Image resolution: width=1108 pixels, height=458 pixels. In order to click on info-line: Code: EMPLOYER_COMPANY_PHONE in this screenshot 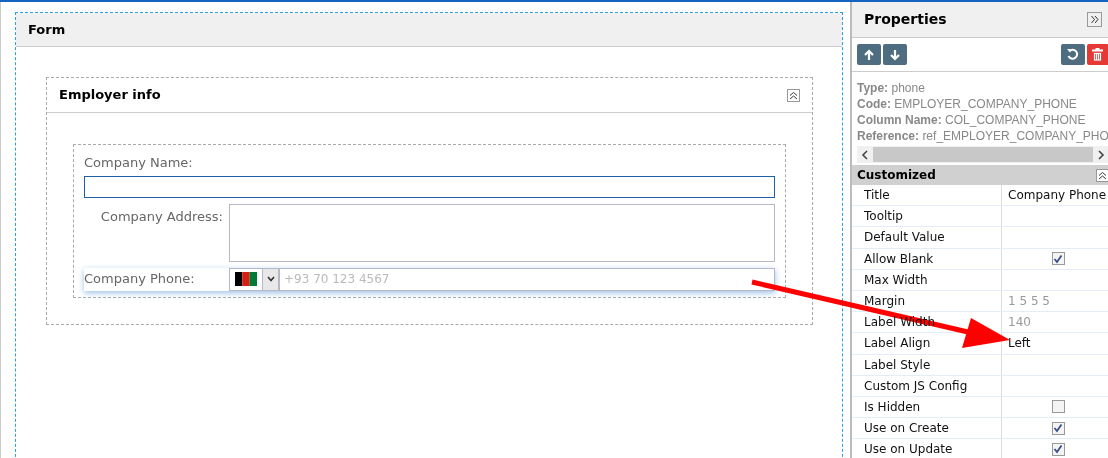, I will do `click(967, 104)`.